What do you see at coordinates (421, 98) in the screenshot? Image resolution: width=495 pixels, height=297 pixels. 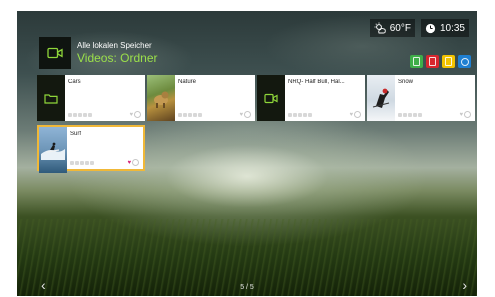 I see `folder-tile-snow: Snow ♥` at bounding box center [421, 98].